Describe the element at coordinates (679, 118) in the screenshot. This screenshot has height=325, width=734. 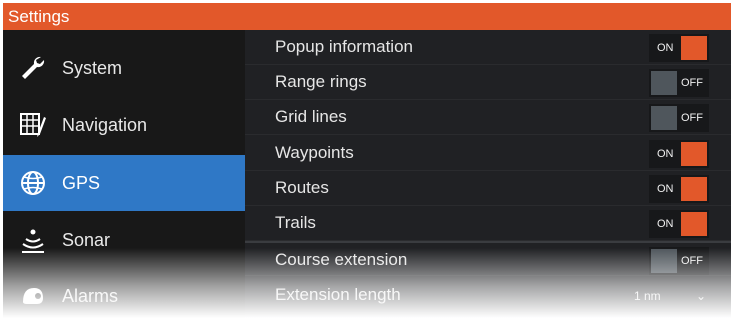
I see `grid-lines-toggle: OFF` at that location.